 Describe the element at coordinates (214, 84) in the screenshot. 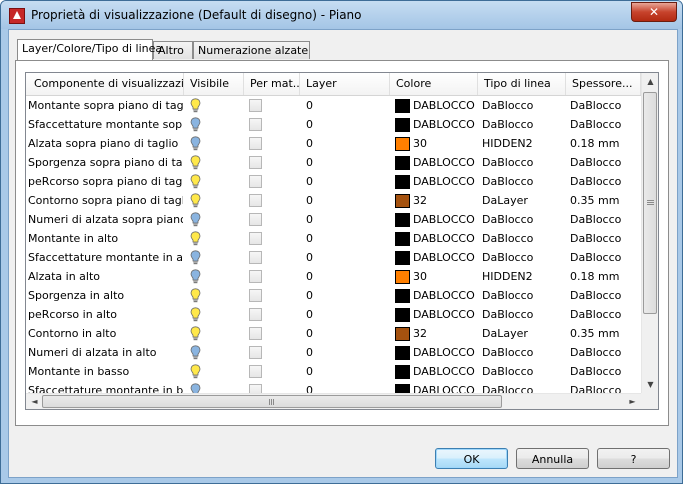

I see `column-header-visibile: Visibile` at that location.